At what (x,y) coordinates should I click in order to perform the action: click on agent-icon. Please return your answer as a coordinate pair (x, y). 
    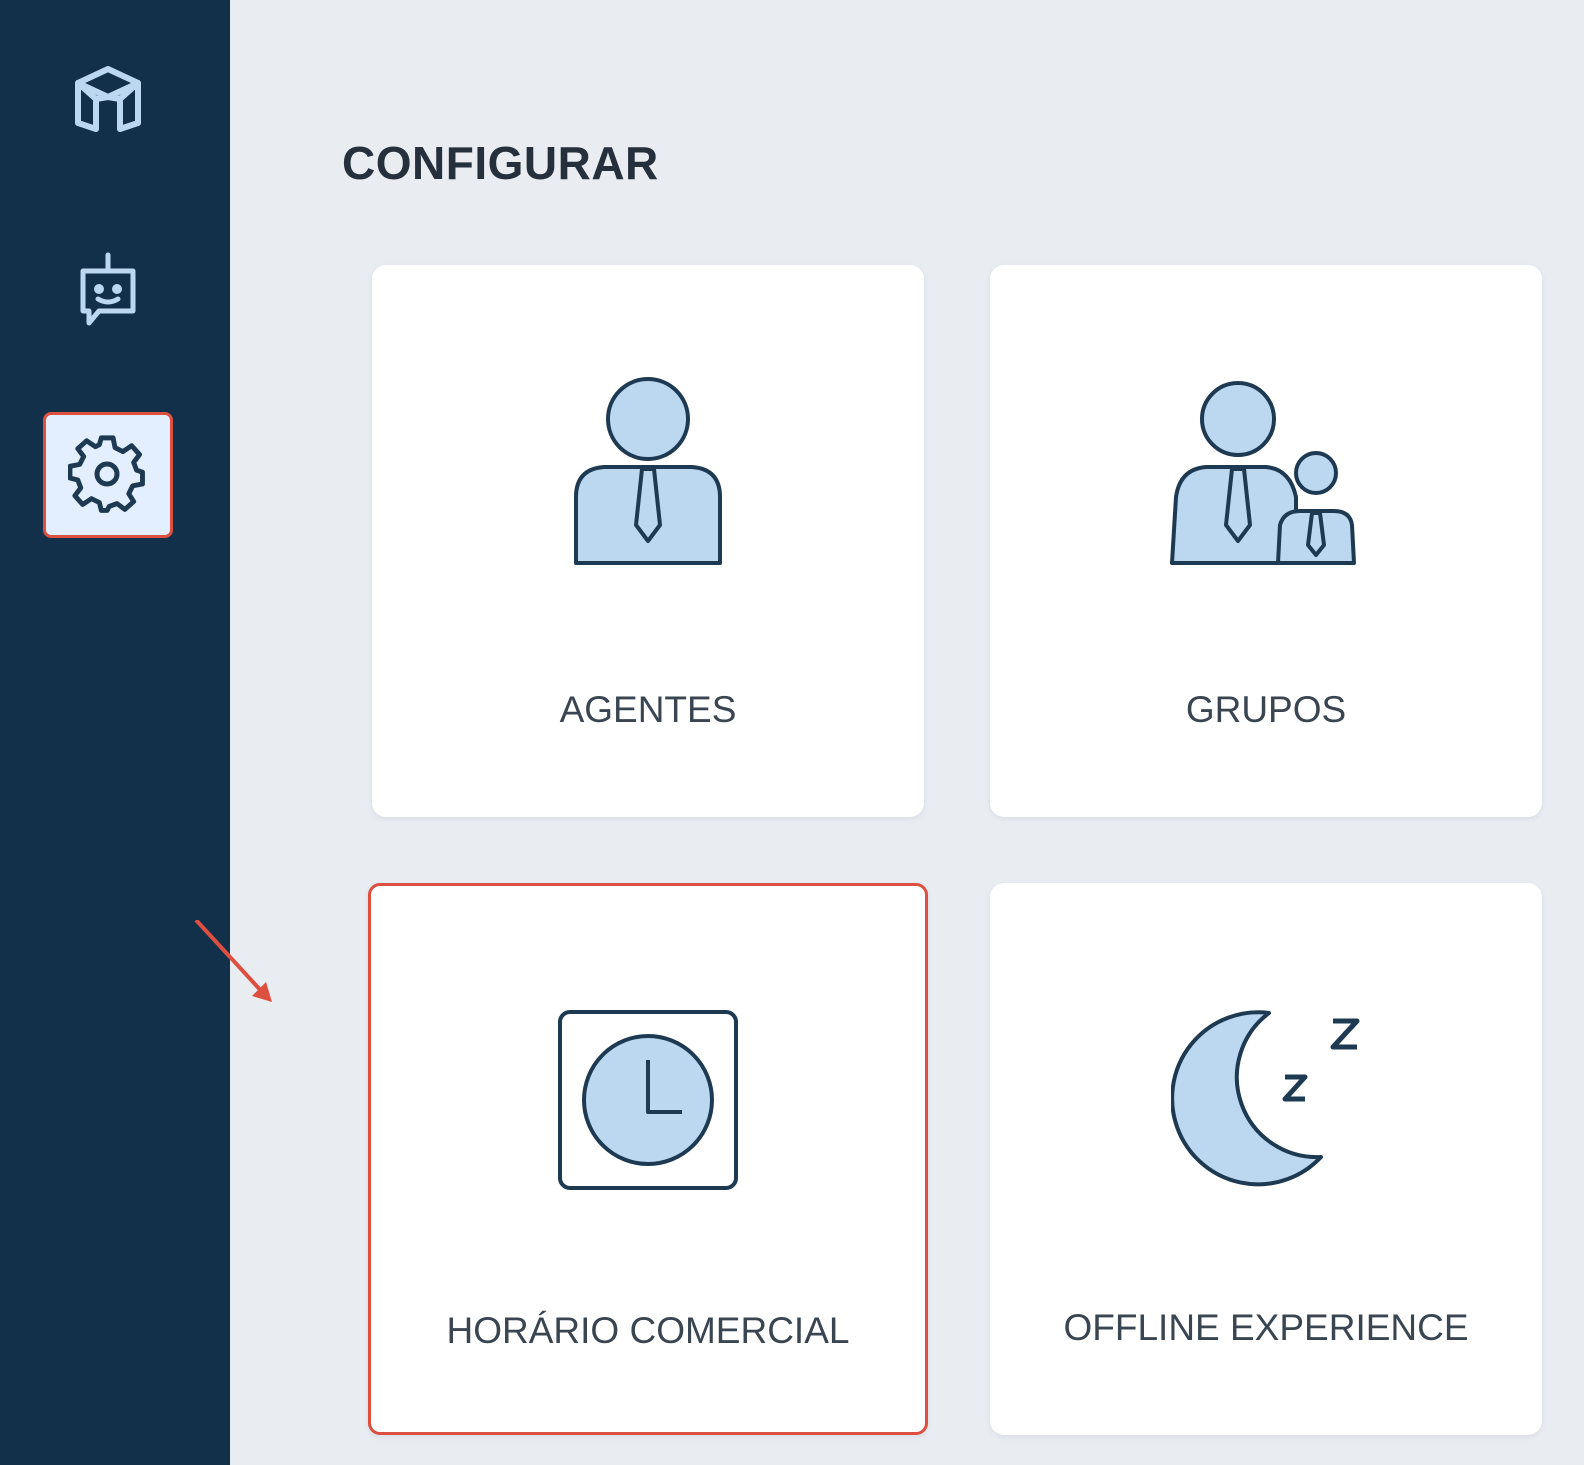
    Looking at the image, I should click on (648, 471).